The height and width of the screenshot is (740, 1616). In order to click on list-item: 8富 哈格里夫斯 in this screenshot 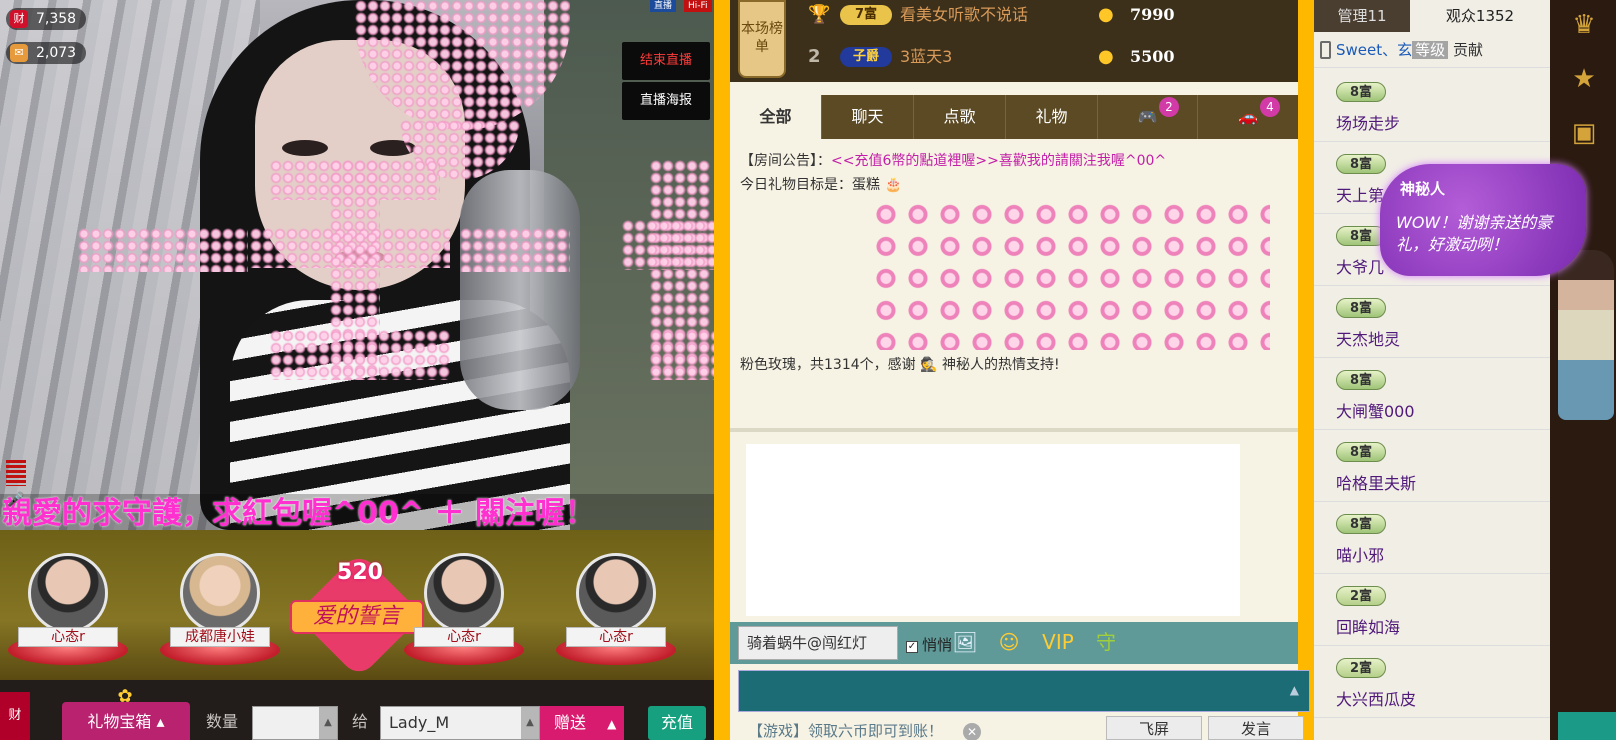, I will do `click(1432, 466)`.